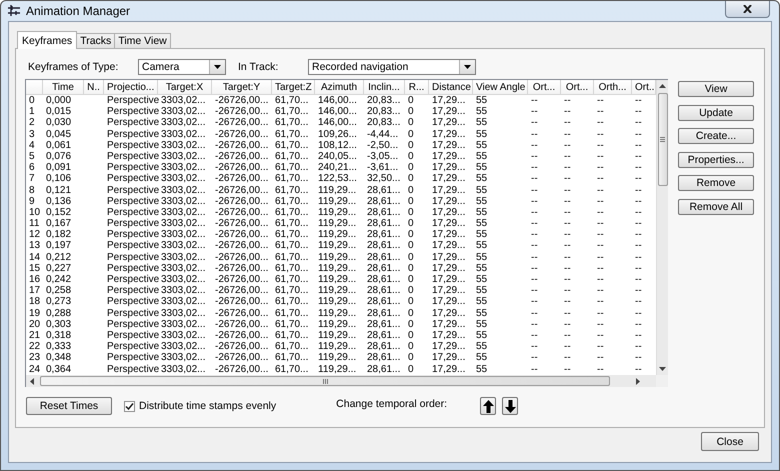 The image size is (780, 471). What do you see at coordinates (730, 441) in the screenshot?
I see `close-dialog-button: Close` at bounding box center [730, 441].